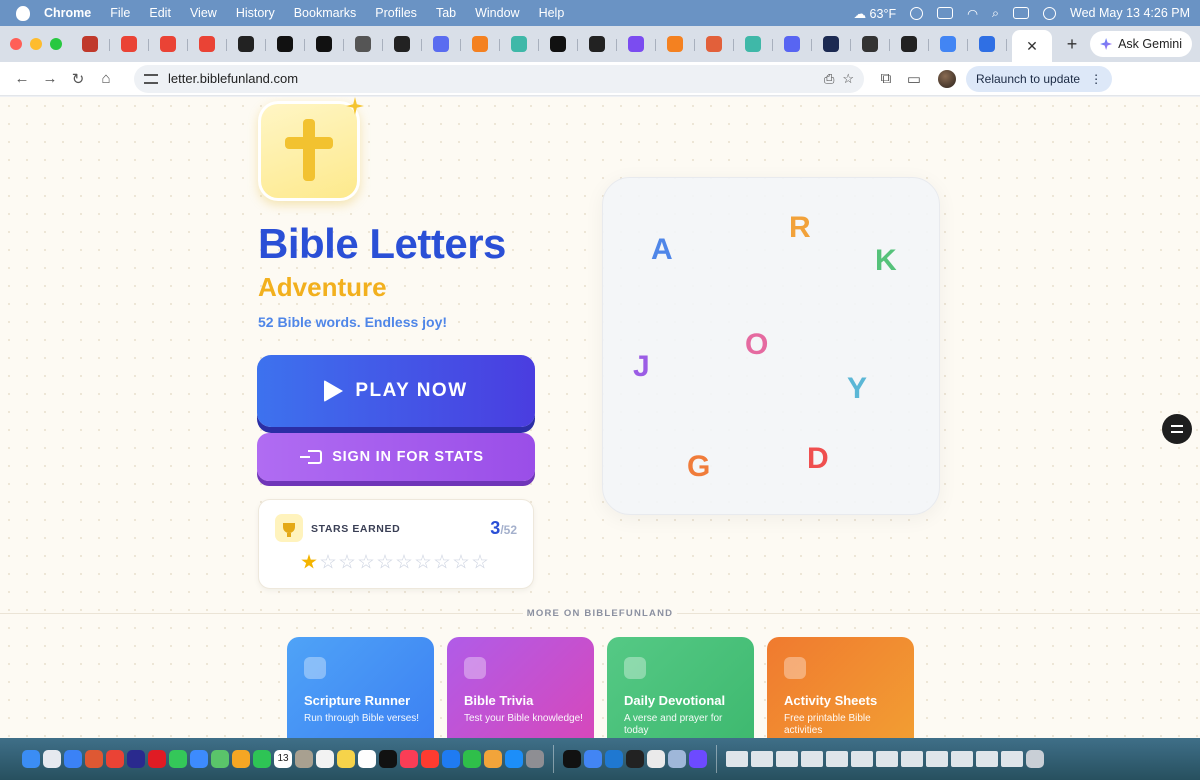  I want to click on trash-icon, so click(1035, 759).